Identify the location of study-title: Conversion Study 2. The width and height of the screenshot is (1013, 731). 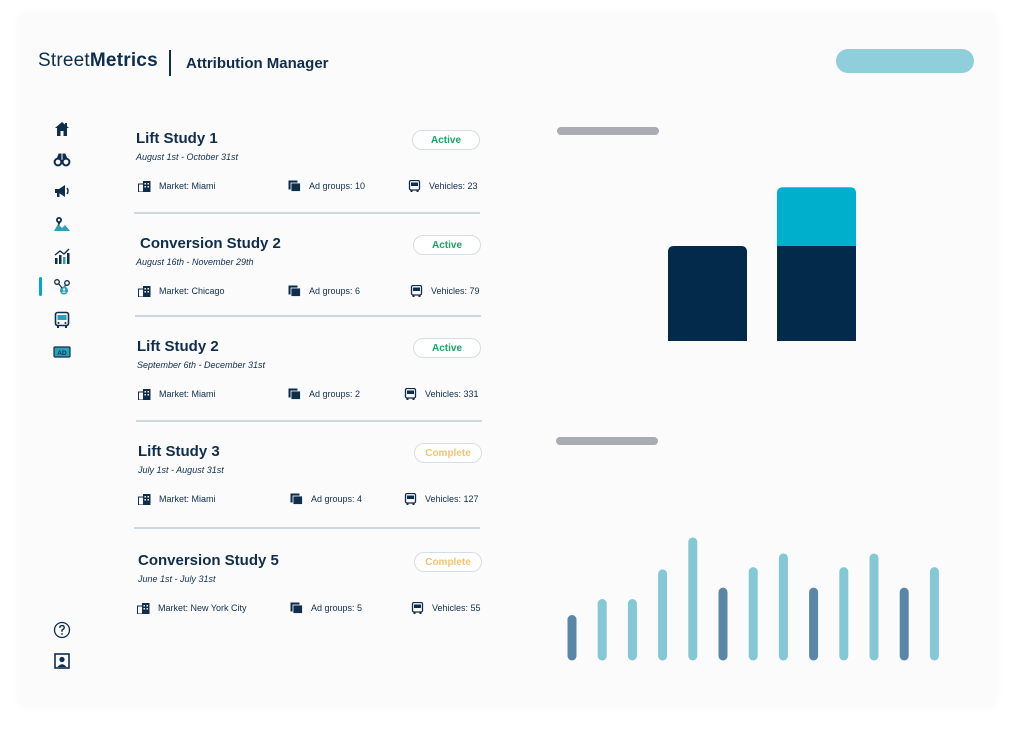
(210, 243).